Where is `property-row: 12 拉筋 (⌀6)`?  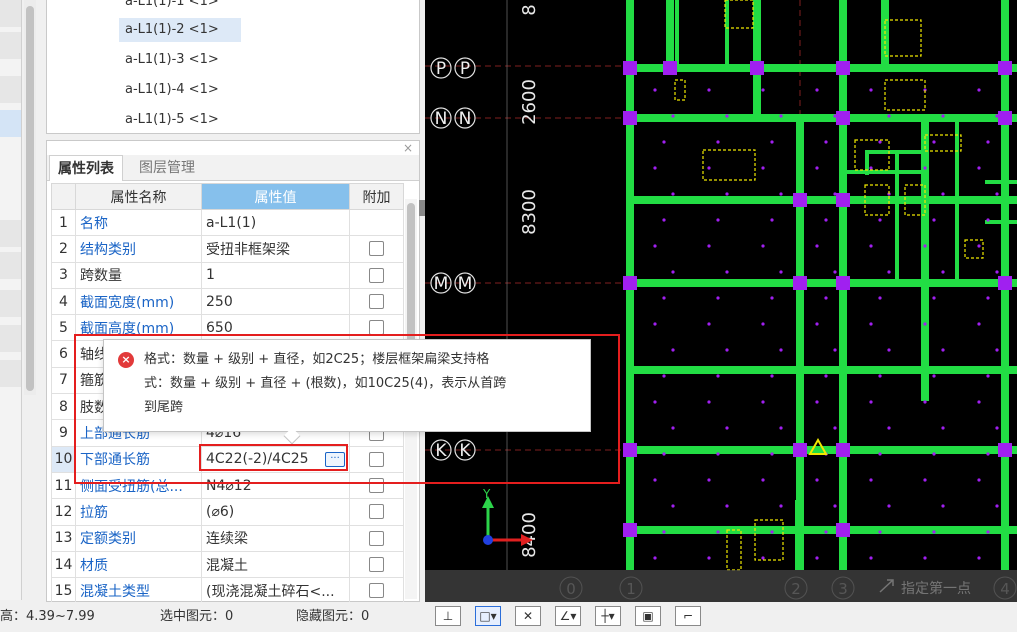 property-row: 12 拉筋 (⌀6) is located at coordinates (227, 512).